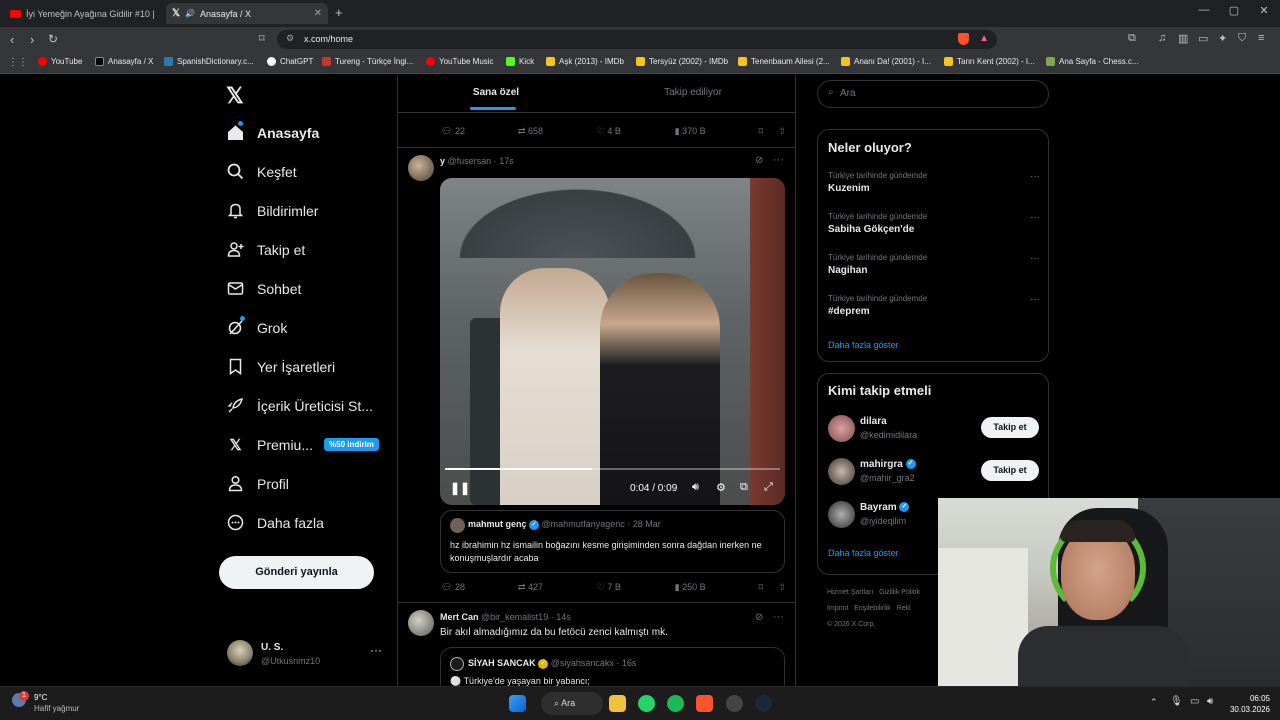 The height and width of the screenshot is (720, 1280). Describe the element at coordinates (934, 264) in the screenshot. I see `trend-item: Türkiye tarihinde gündemde Nagihan ···` at that location.